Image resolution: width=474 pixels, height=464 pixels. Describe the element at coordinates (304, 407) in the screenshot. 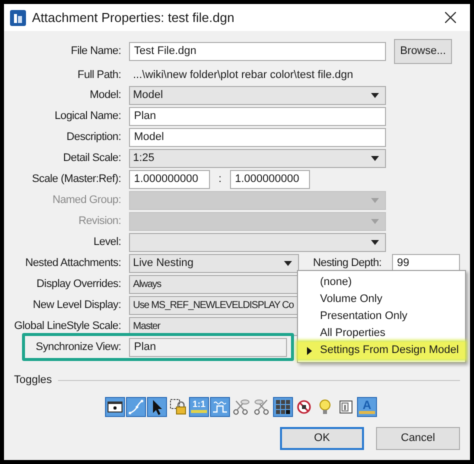

I see `no-symbol-icon` at that location.